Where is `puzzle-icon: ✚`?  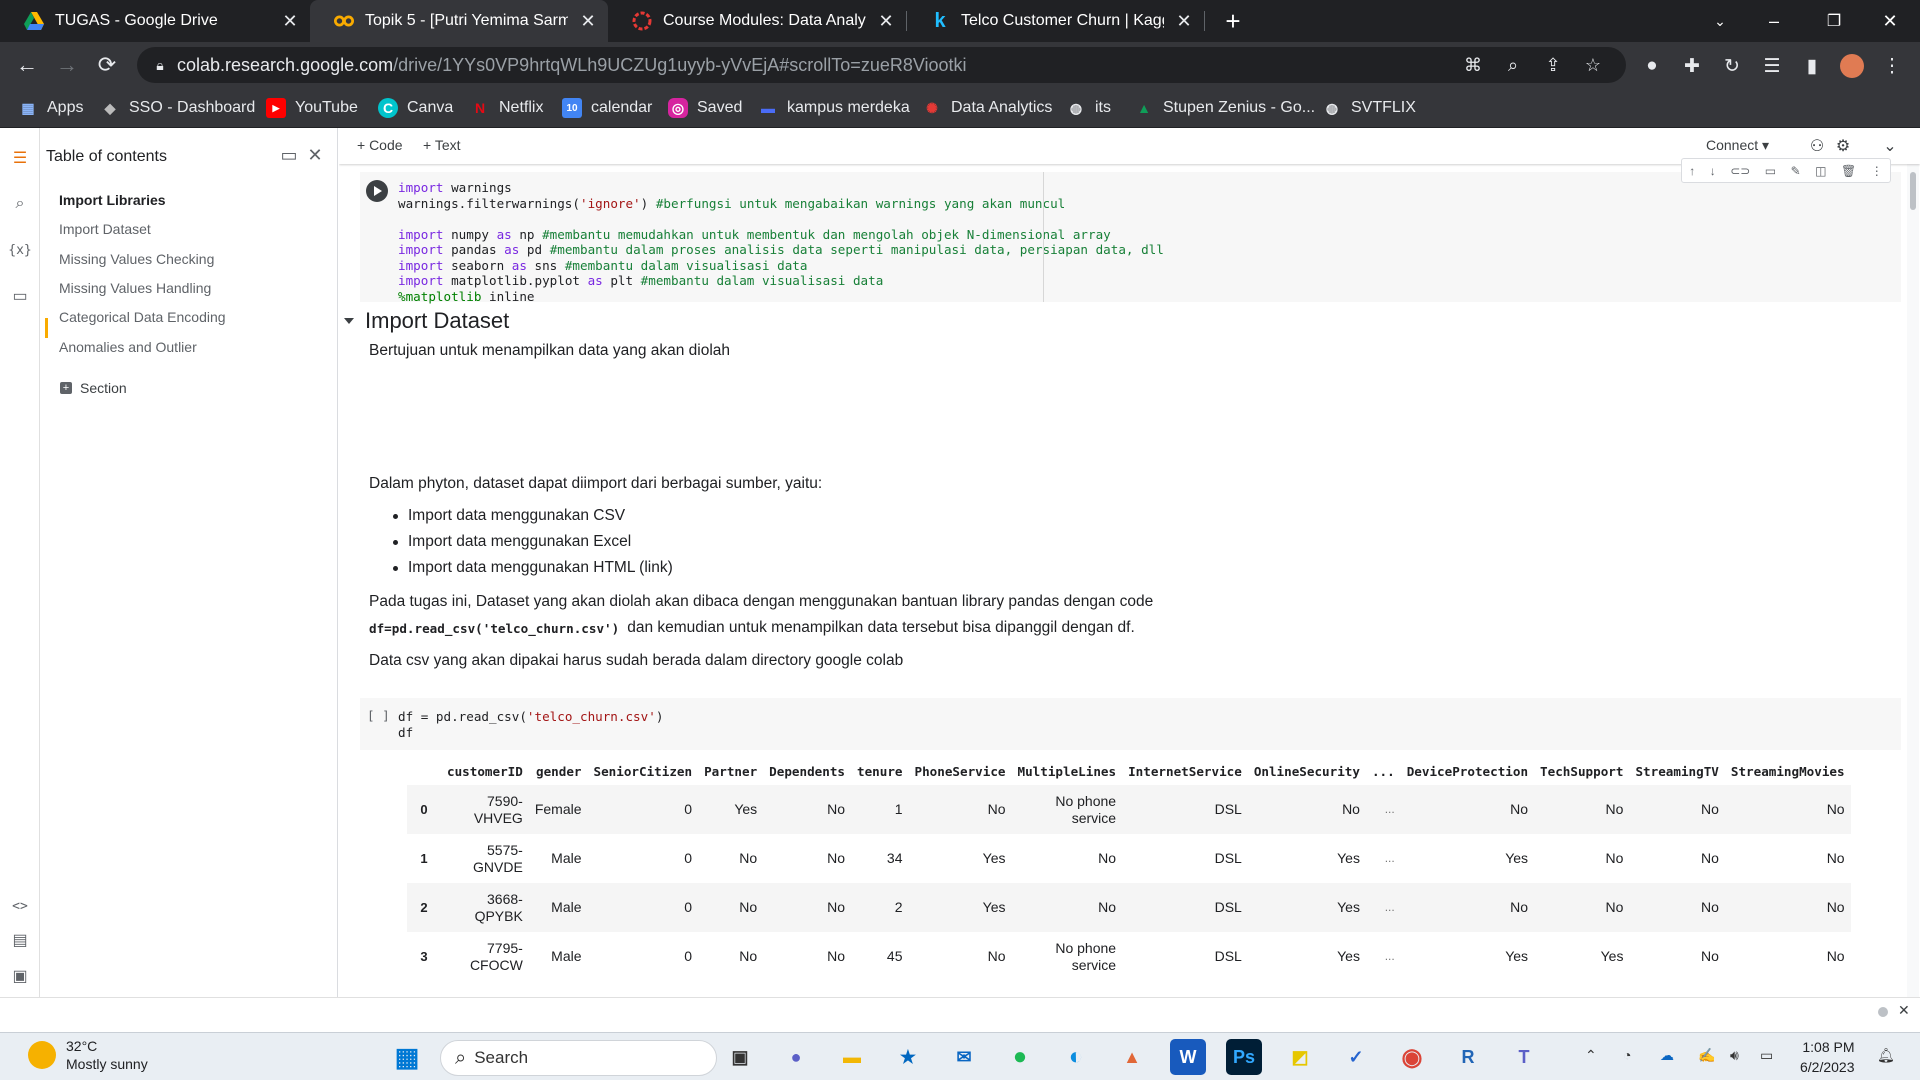
puzzle-icon: ✚ is located at coordinates (1692, 66).